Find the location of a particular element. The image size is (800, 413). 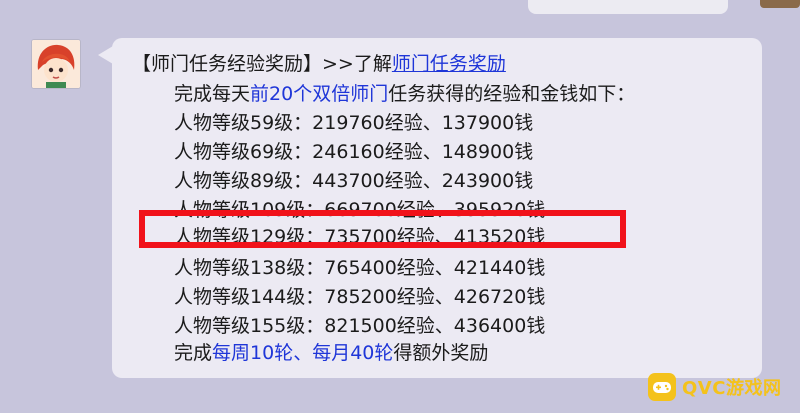

message-title-line: 【师门任务经验奖励】>>了解师门任务奖励 is located at coordinates (319, 64).